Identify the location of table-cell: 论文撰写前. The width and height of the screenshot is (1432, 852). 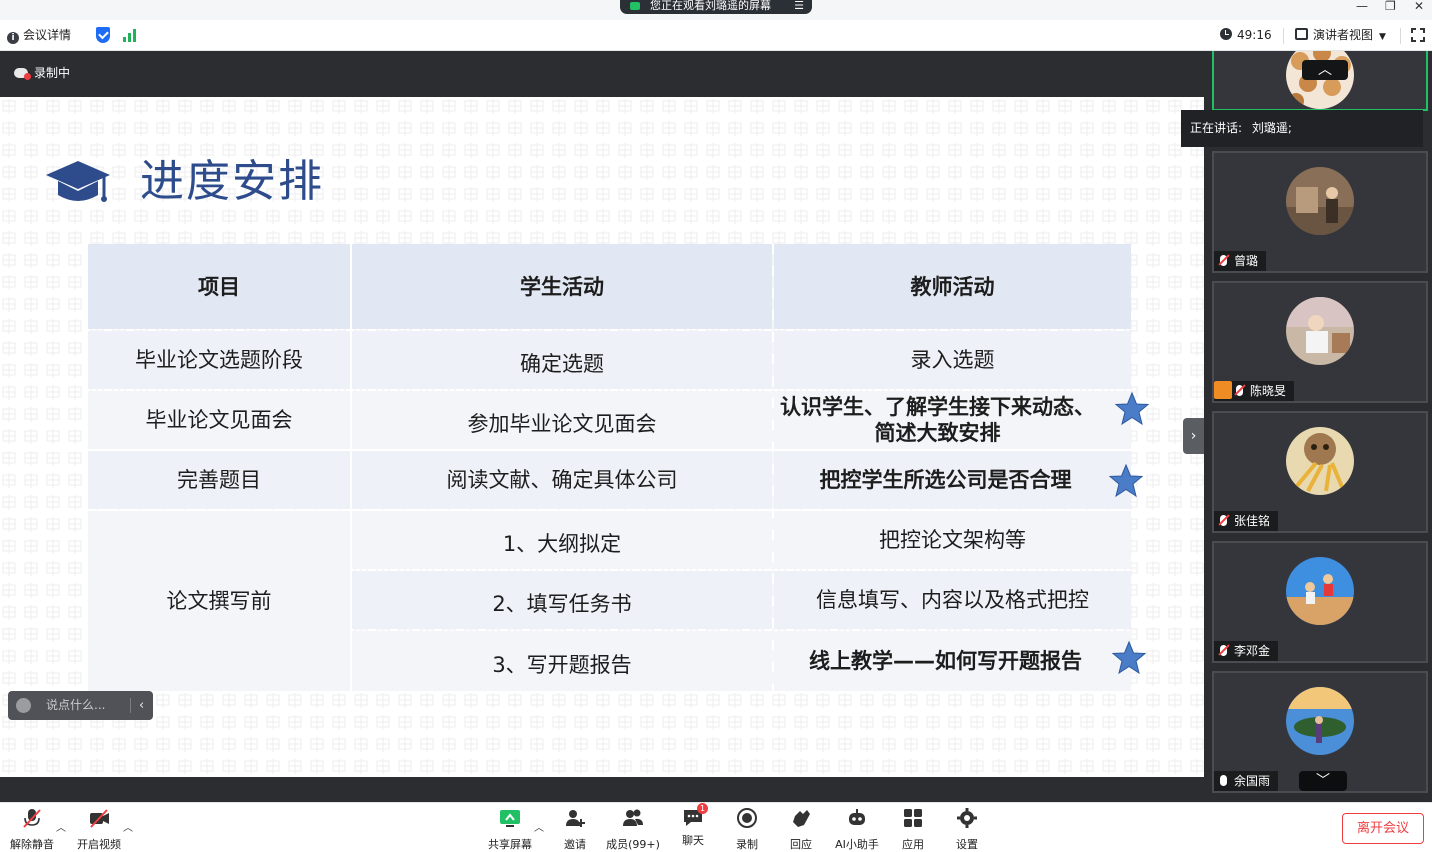
(219, 601).